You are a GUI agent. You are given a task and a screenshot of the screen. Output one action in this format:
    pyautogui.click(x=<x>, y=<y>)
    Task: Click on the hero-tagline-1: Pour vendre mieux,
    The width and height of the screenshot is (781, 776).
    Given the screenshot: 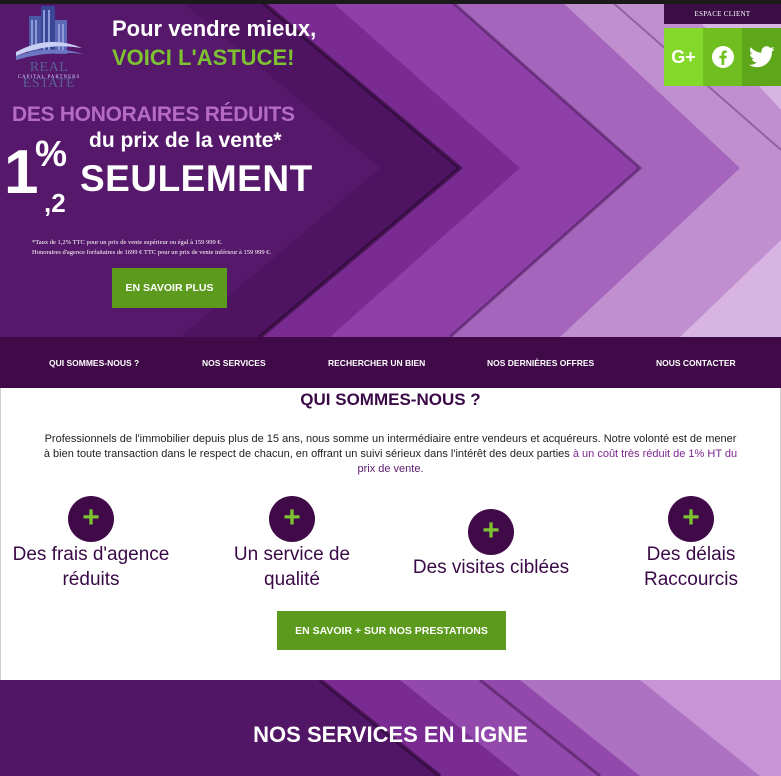 What is the action you would take?
    pyautogui.click(x=214, y=28)
    